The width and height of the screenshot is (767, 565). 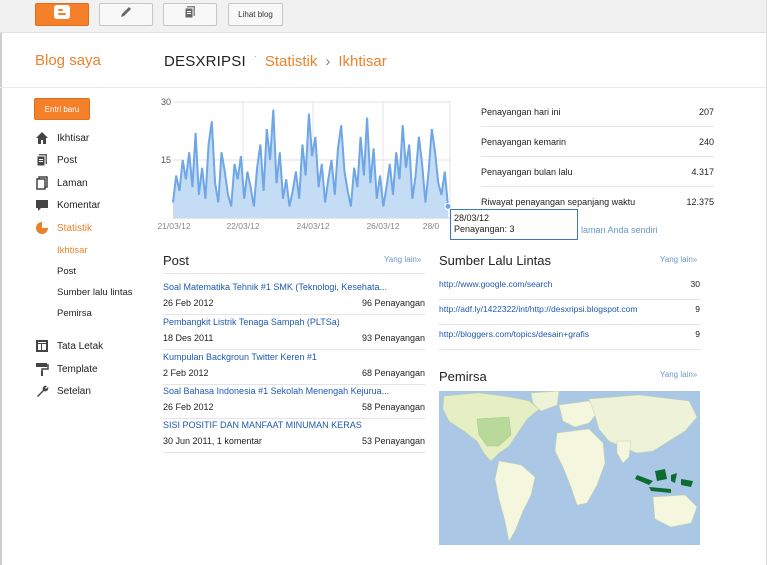 What do you see at coordinates (393, 303) in the screenshot?
I see `post-views: 96 Penayangan` at bounding box center [393, 303].